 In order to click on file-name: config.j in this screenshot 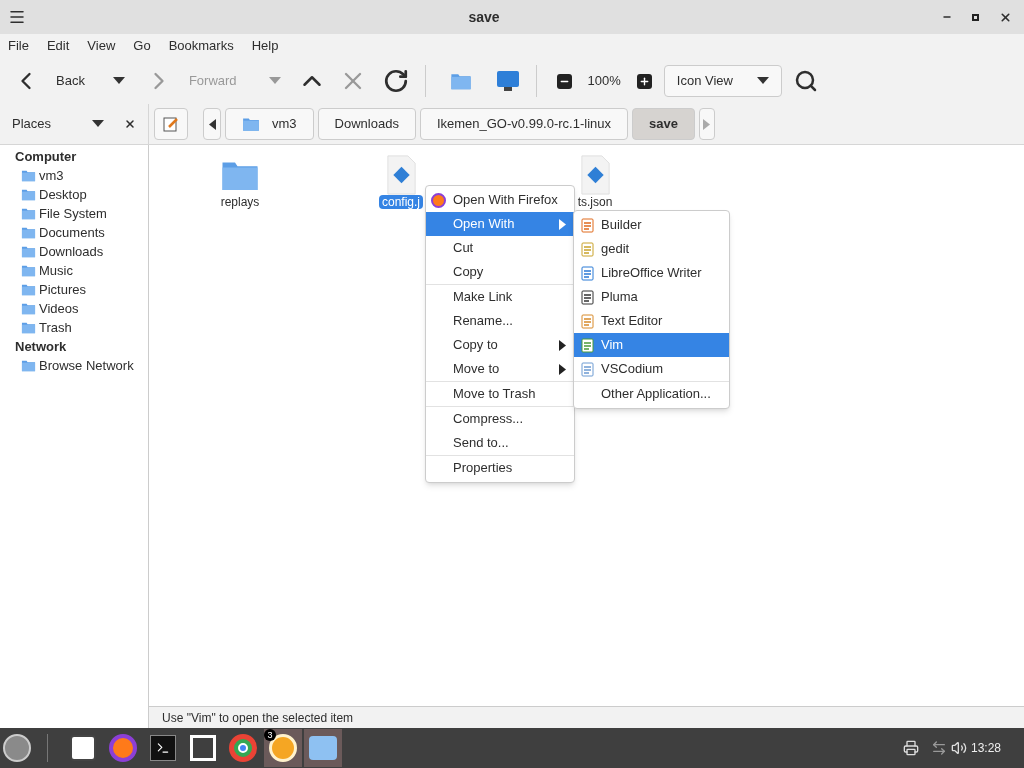, I will do `click(401, 202)`.